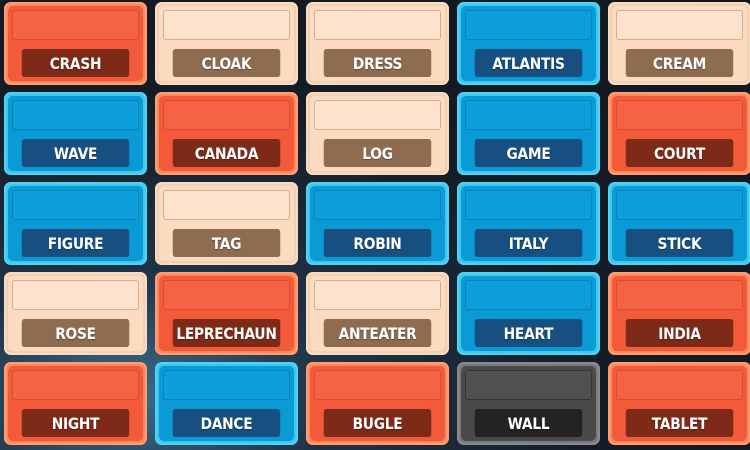  I want to click on word-card-cloak: CLOAK, so click(226, 43).